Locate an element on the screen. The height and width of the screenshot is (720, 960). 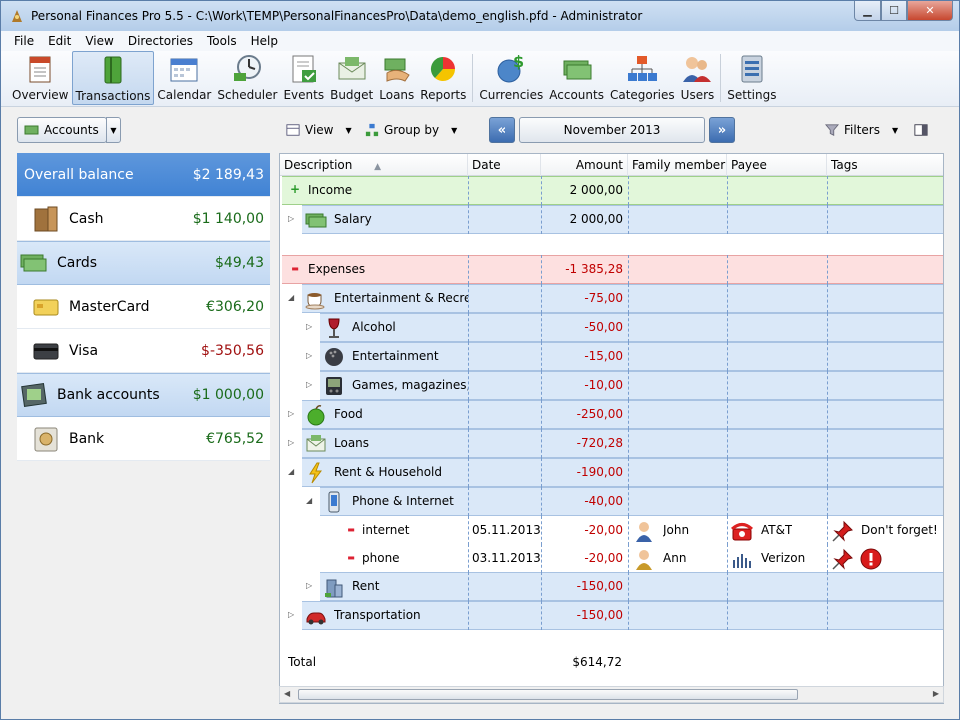
chevron-down-icon: ▼ is located at coordinates (348, 130).